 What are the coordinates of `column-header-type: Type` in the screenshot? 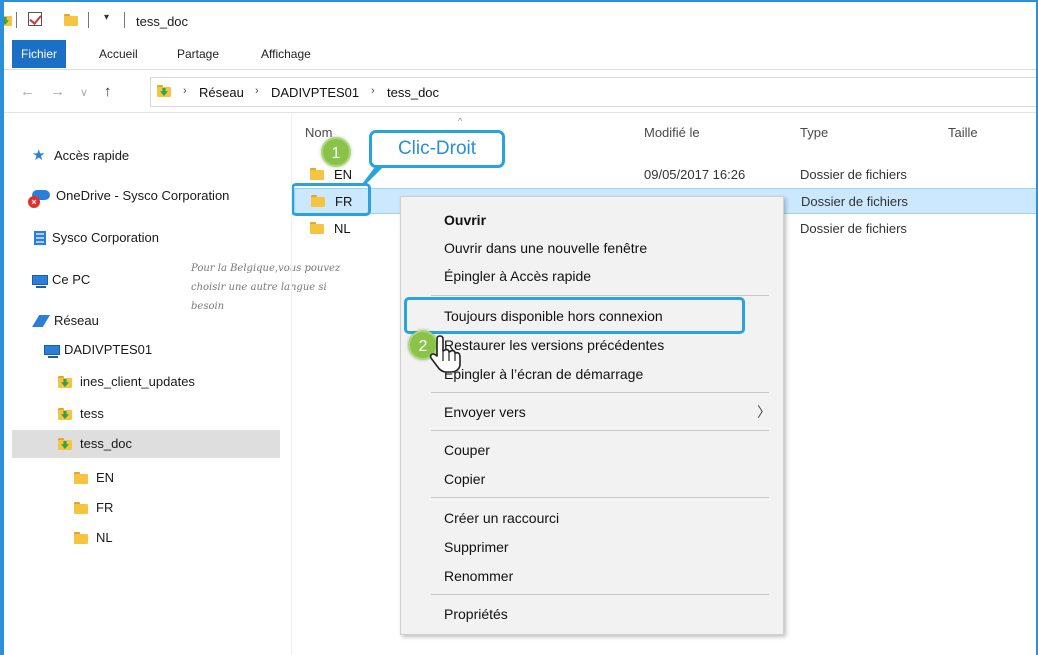 It's located at (814, 132).